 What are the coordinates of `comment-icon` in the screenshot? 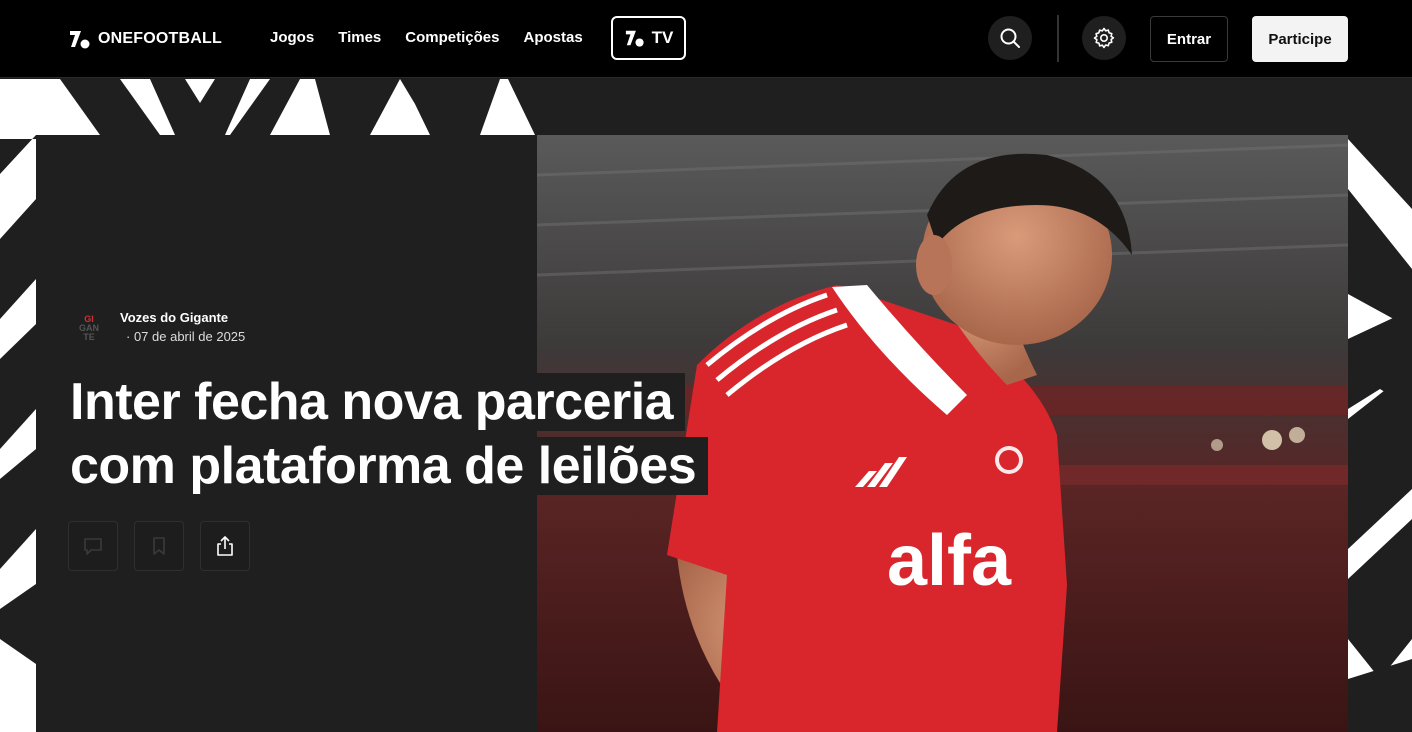 It's located at (93, 546).